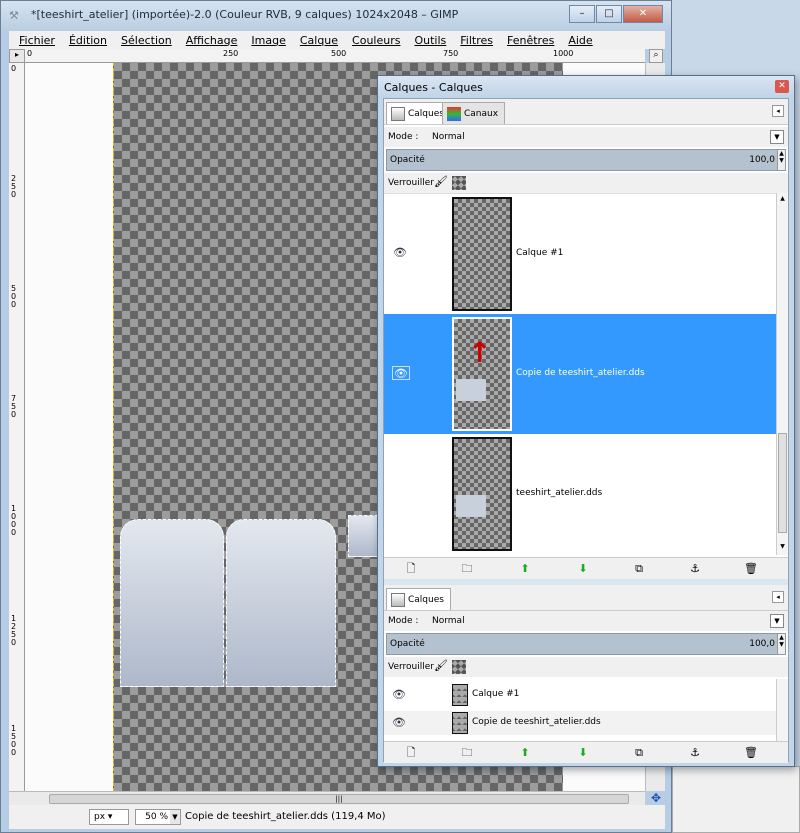 The width and height of the screenshot is (800, 833). Describe the element at coordinates (586, 667) in the screenshot. I see `lock-row-2: Verrouiller : 🖌` at that location.